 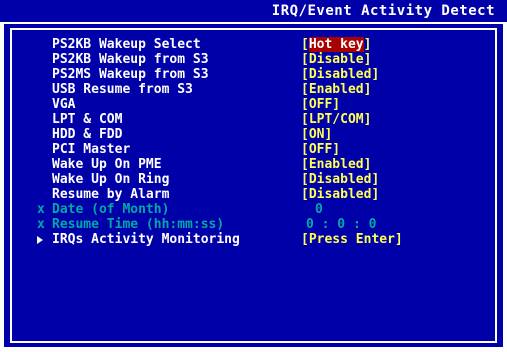 I want to click on setting-value: [Hot key], so click(x=336, y=44).